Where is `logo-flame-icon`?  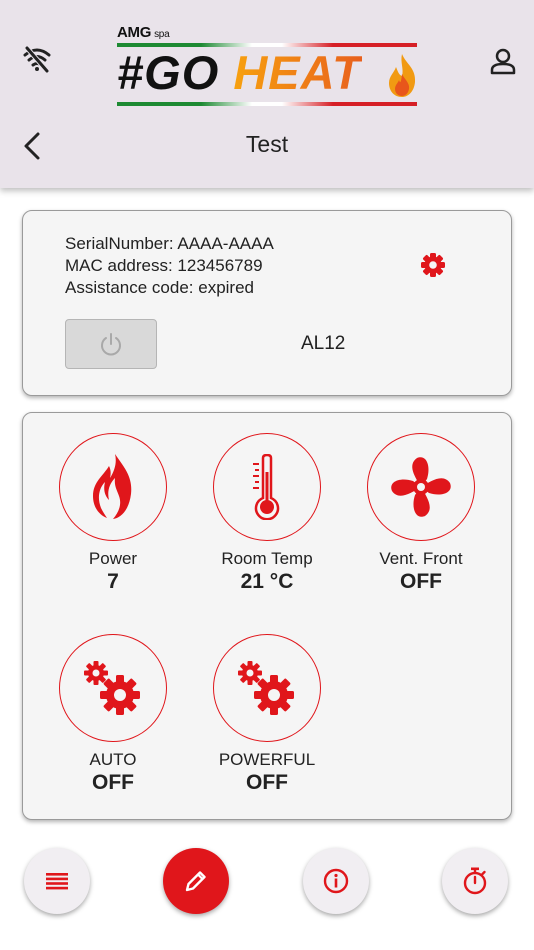 logo-flame-icon is located at coordinates (402, 75).